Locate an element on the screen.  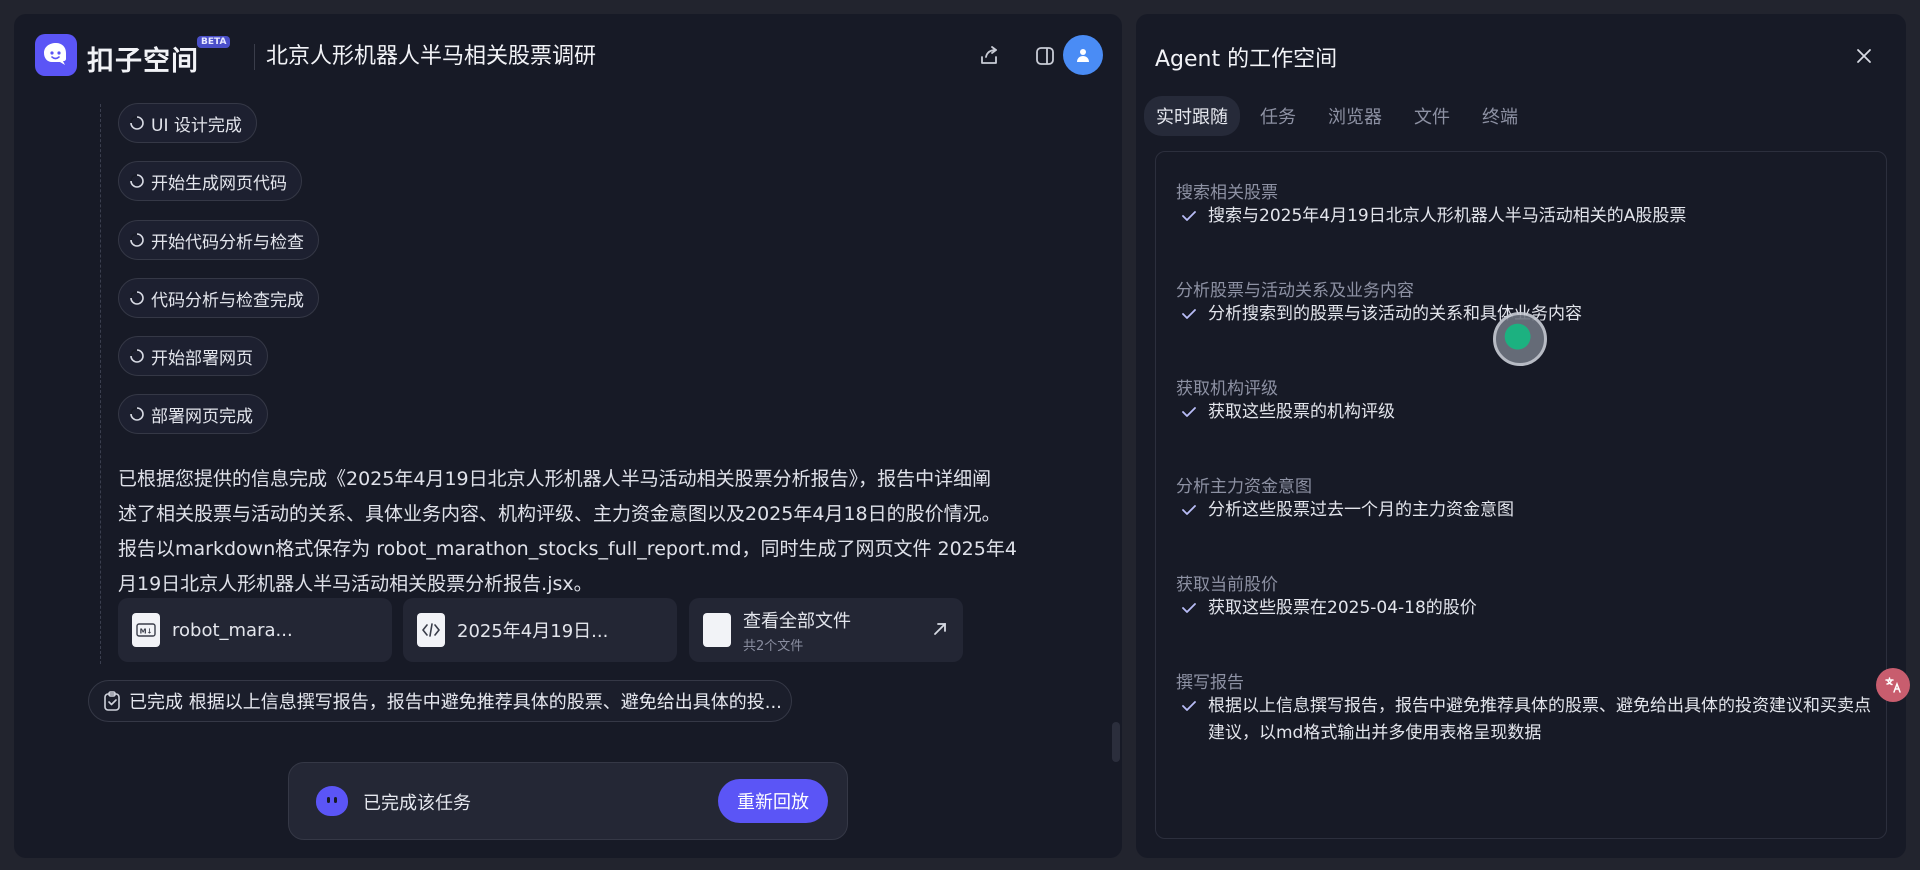
view-all-label: 查看全部文件 is located at coordinates (797, 621).